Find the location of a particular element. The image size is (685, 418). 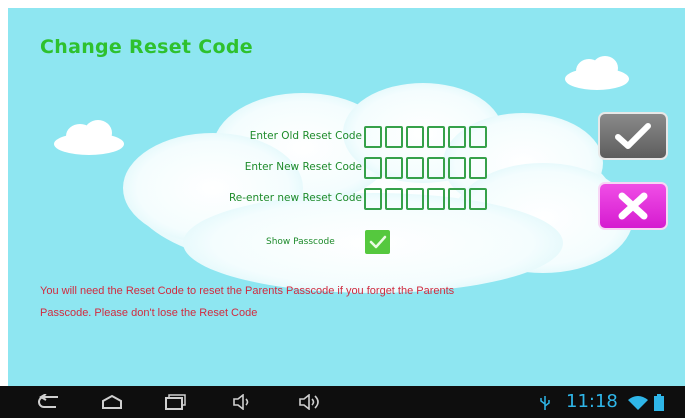

battery-icon is located at coordinates (659, 402).